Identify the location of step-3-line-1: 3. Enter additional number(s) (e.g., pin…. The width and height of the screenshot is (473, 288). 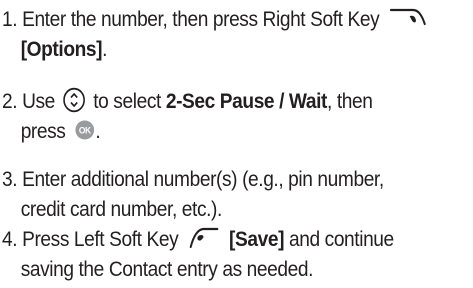
(193, 179).